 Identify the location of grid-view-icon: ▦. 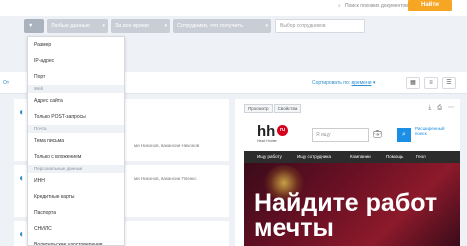
(413, 83).